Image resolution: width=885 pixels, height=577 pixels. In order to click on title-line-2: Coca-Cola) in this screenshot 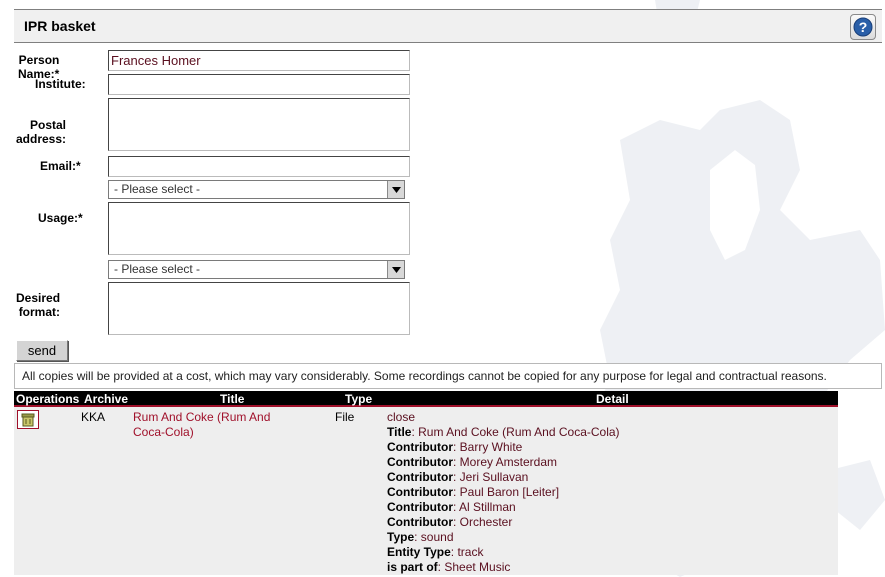, I will do `click(163, 432)`.